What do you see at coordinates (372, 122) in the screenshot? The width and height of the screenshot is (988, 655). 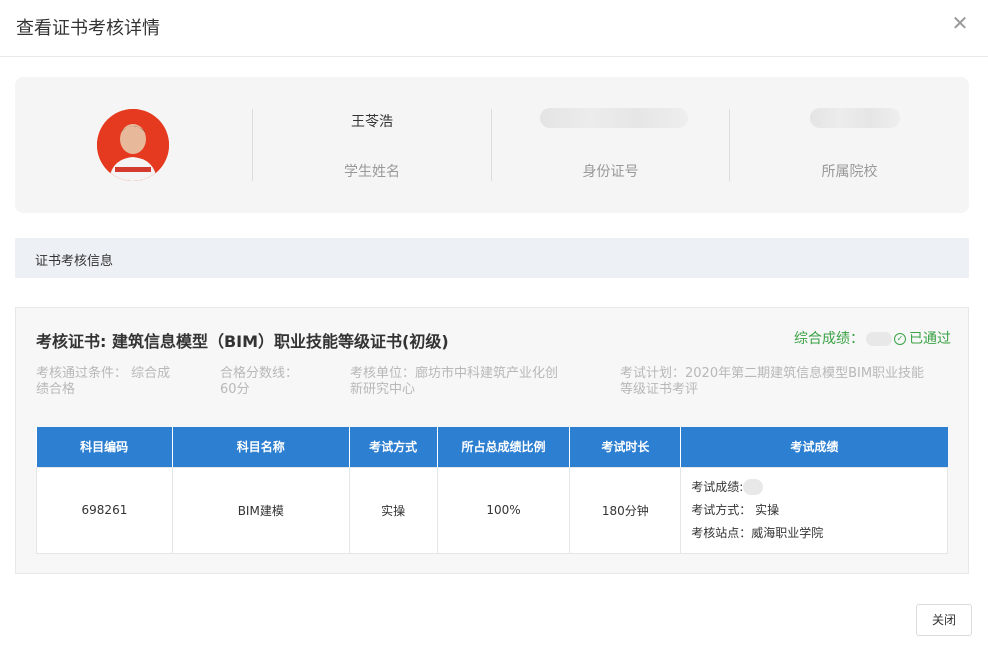 I see `student-name: 王苓浩` at bounding box center [372, 122].